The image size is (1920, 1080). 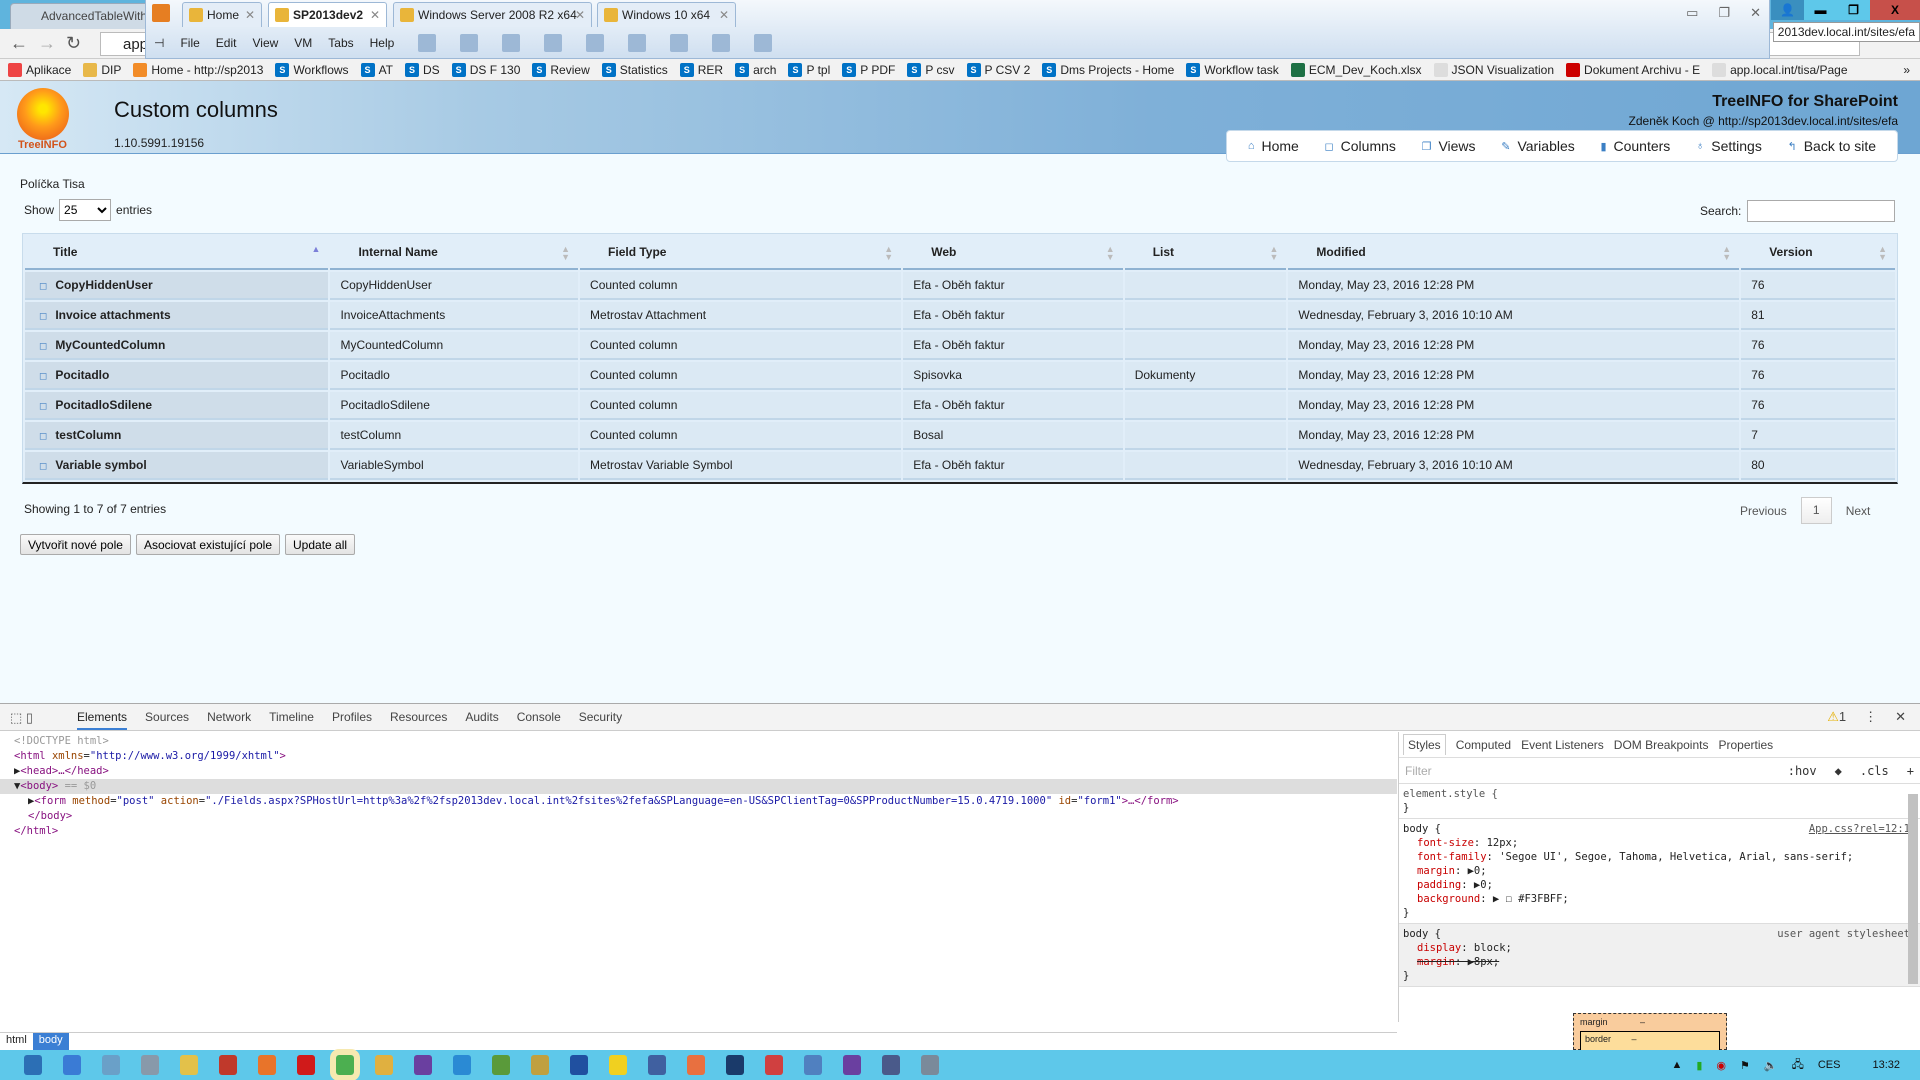 I want to click on minimize-icon: ▬, so click(x=1820, y=10).